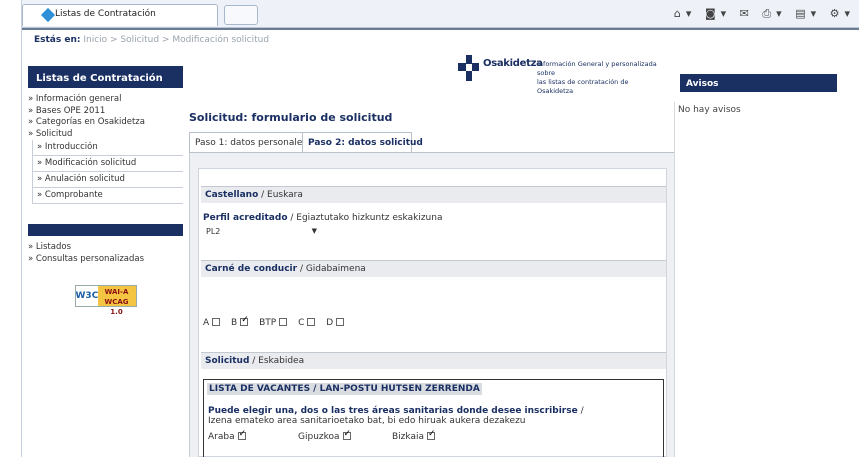 The height and width of the screenshot is (457, 859). Describe the element at coordinates (11, 228) in the screenshot. I see `left-frame` at that location.